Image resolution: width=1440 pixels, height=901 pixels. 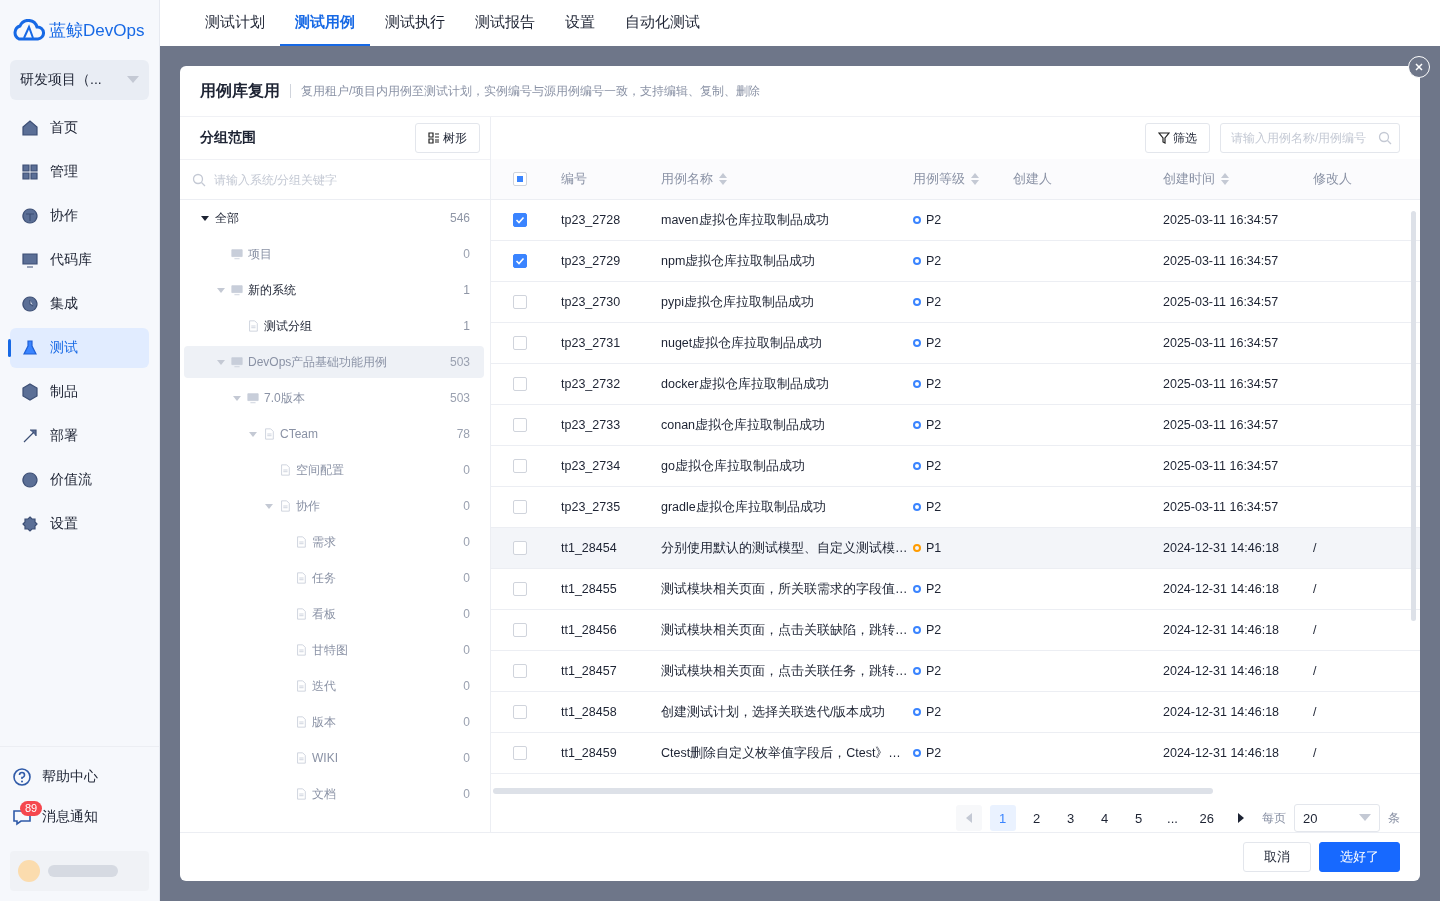 What do you see at coordinates (79, 216) in the screenshot?
I see `nav-item: 协作` at bounding box center [79, 216].